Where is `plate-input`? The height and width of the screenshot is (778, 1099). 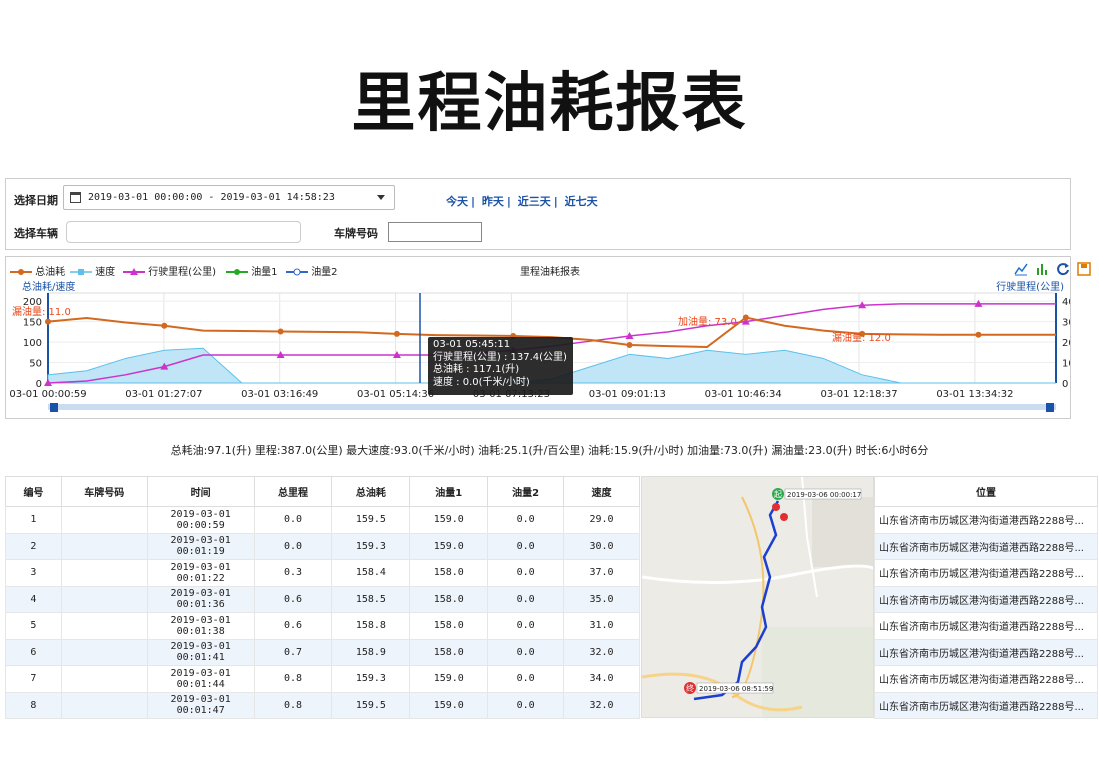 plate-input is located at coordinates (435, 232).